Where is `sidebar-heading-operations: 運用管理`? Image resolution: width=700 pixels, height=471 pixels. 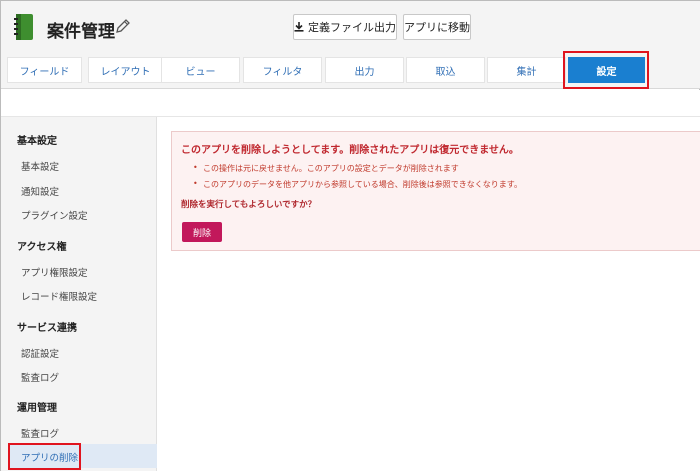 sidebar-heading-operations: 運用管理 is located at coordinates (37, 408).